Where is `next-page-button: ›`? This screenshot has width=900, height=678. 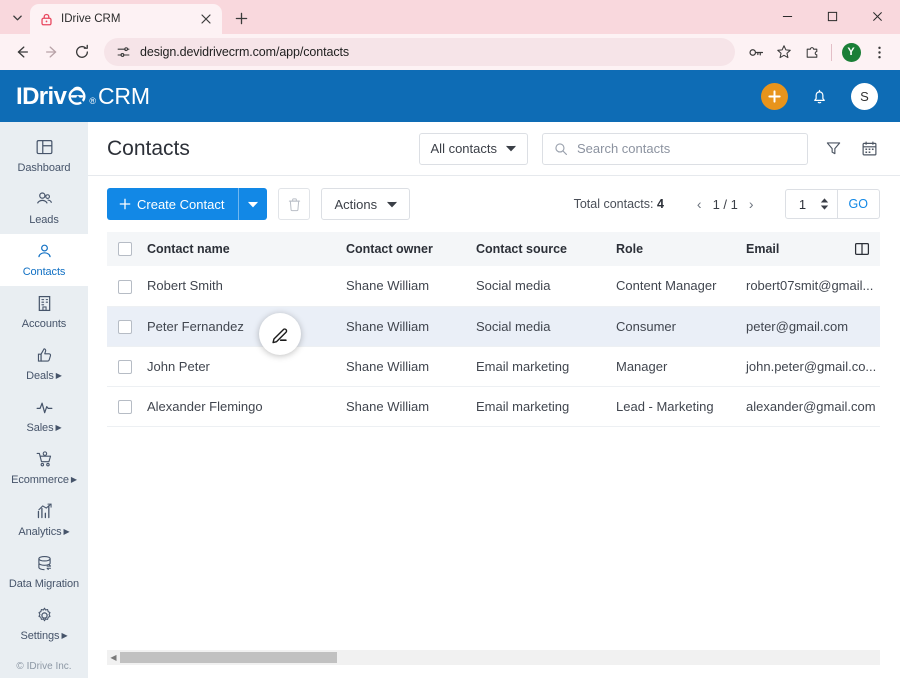
next-page-button: › is located at coordinates (751, 204).